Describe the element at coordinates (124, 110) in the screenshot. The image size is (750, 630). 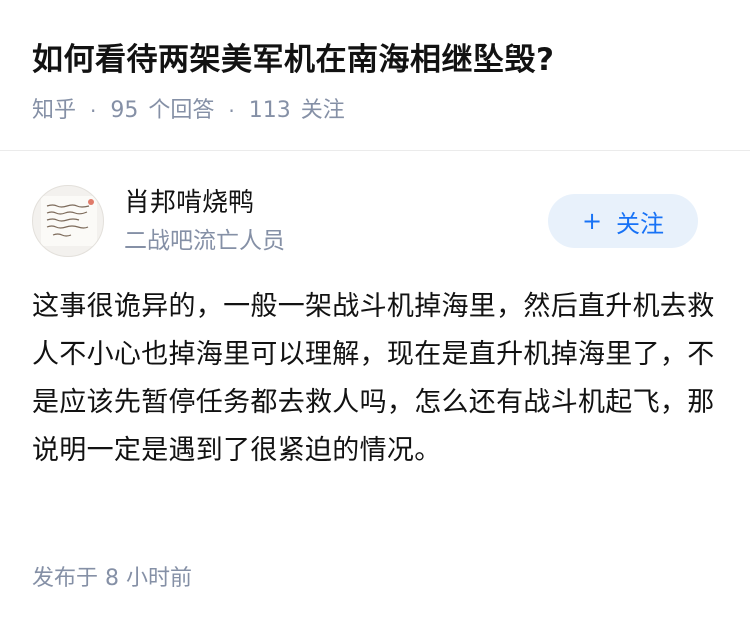
I see `answer-count: 95` at that location.